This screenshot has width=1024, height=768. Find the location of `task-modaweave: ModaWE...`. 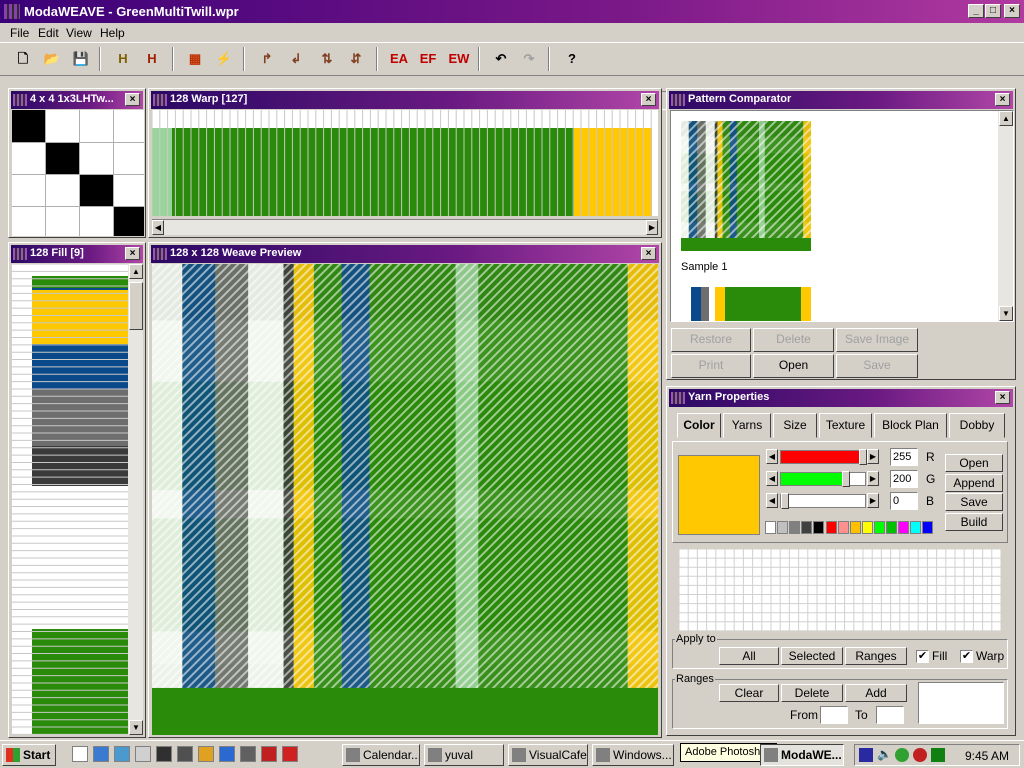

task-modaweave: ModaWE... is located at coordinates (802, 755).